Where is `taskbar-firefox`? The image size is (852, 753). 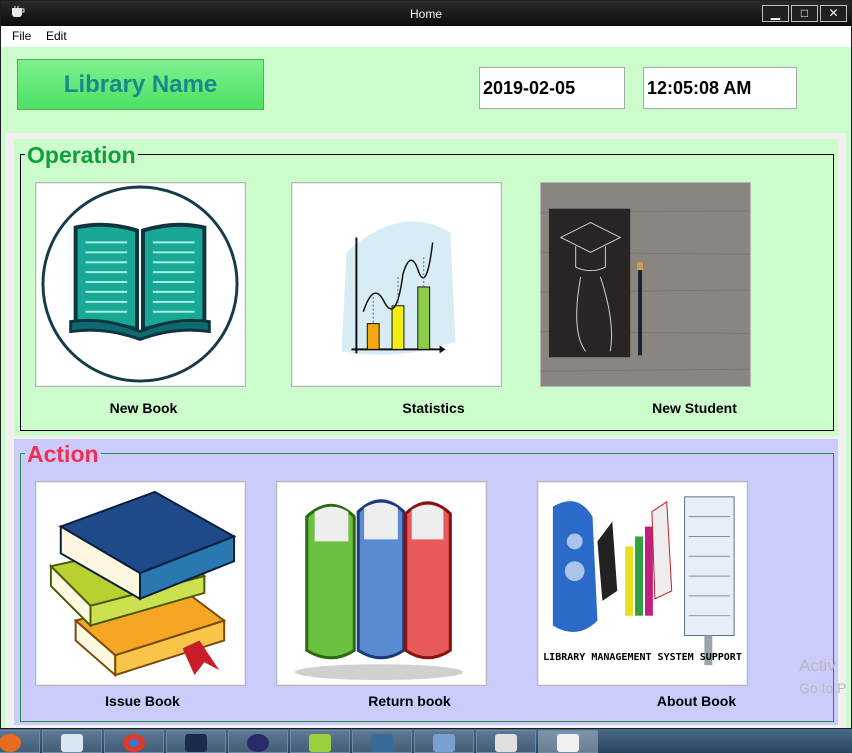 taskbar-firefox is located at coordinates (20, 741).